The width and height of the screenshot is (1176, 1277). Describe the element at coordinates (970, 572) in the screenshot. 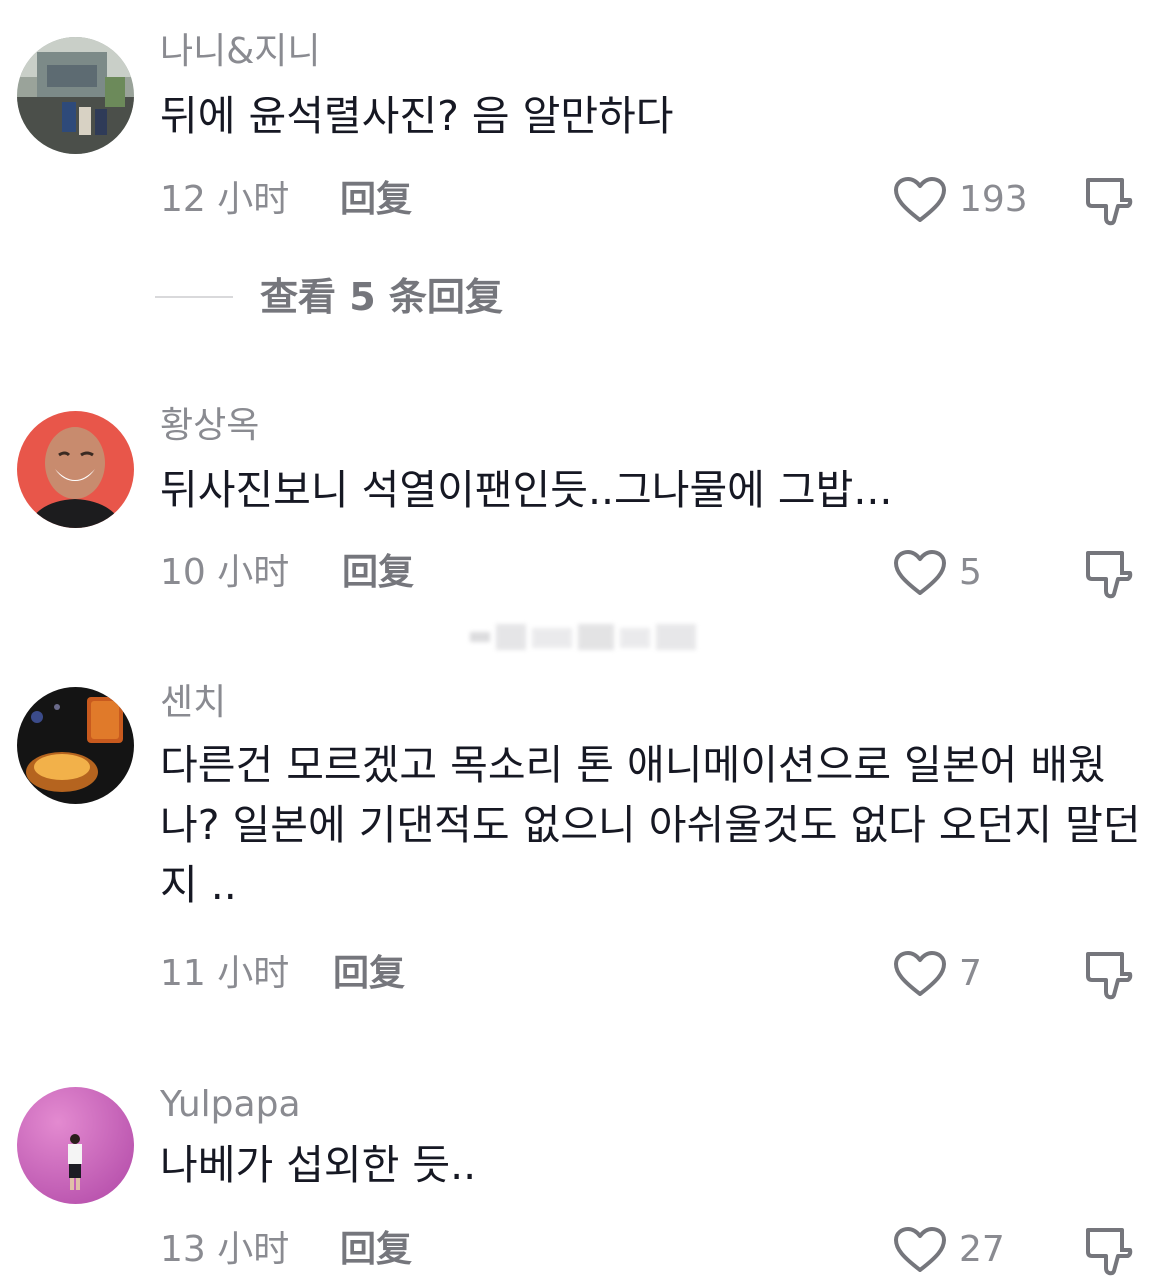

I see `like-count: 5` at that location.